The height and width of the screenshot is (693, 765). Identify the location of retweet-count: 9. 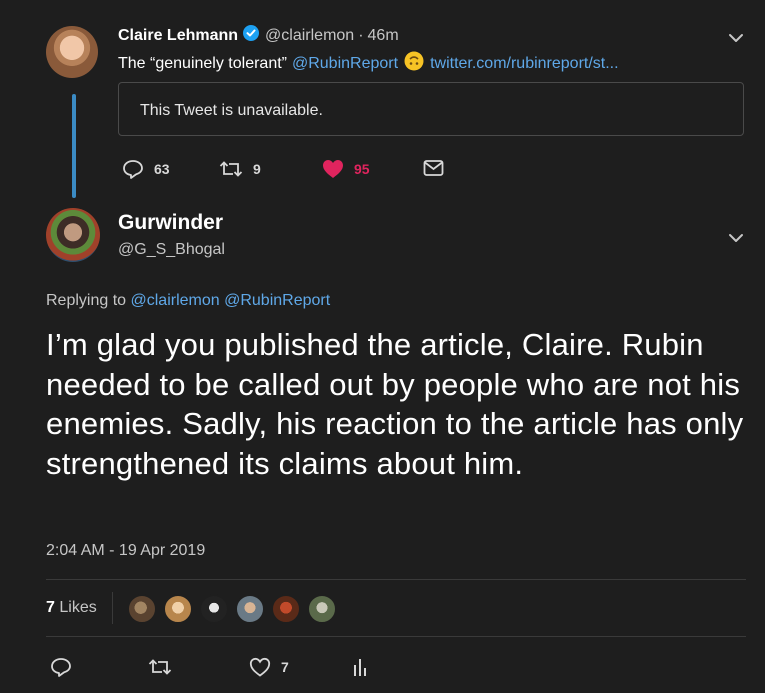
(257, 169).